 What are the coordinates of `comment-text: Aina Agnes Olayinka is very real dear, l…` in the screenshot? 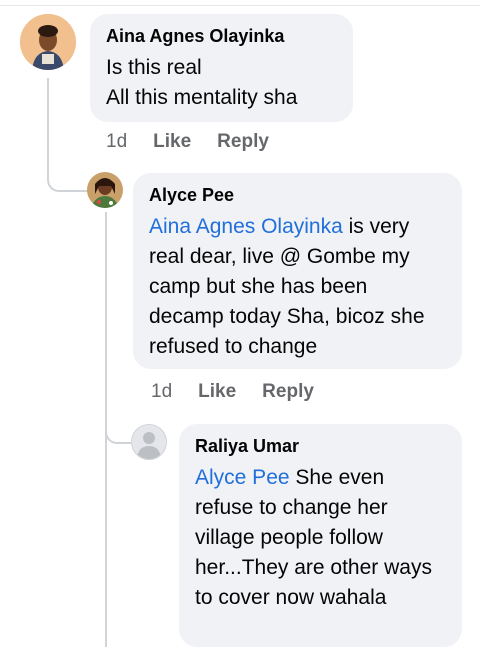 It's located at (297, 287).